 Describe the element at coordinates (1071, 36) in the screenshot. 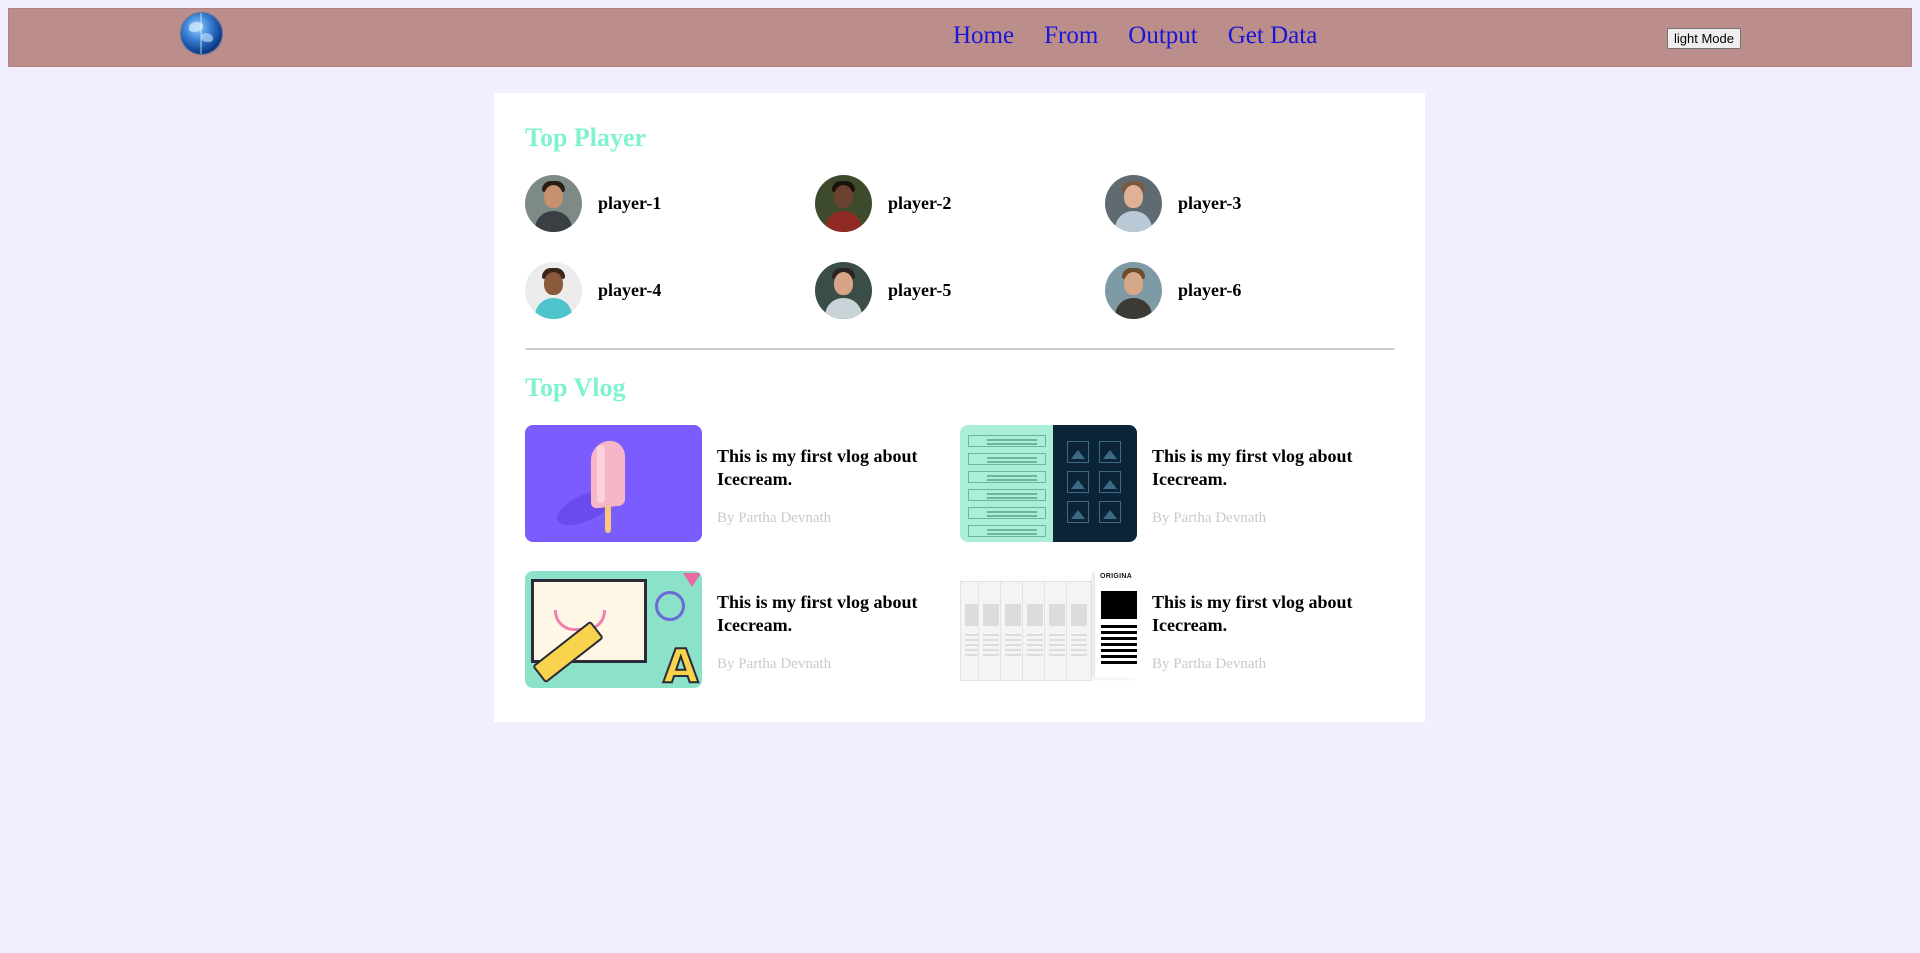

I see `nav-link-from: From` at that location.